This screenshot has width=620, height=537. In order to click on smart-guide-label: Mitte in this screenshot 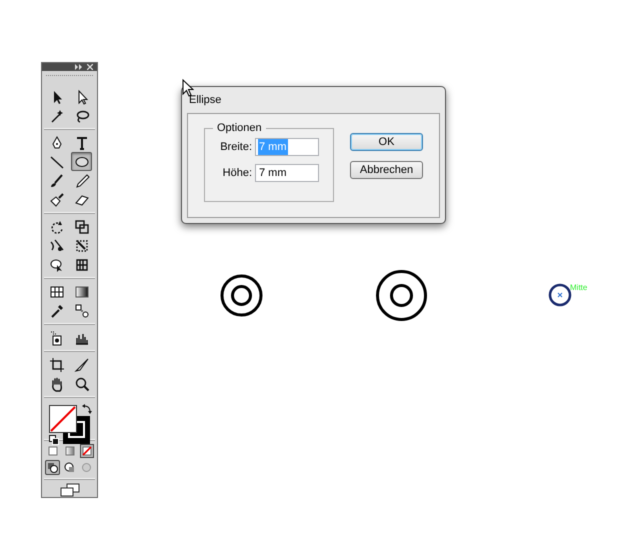, I will do `click(579, 288)`.